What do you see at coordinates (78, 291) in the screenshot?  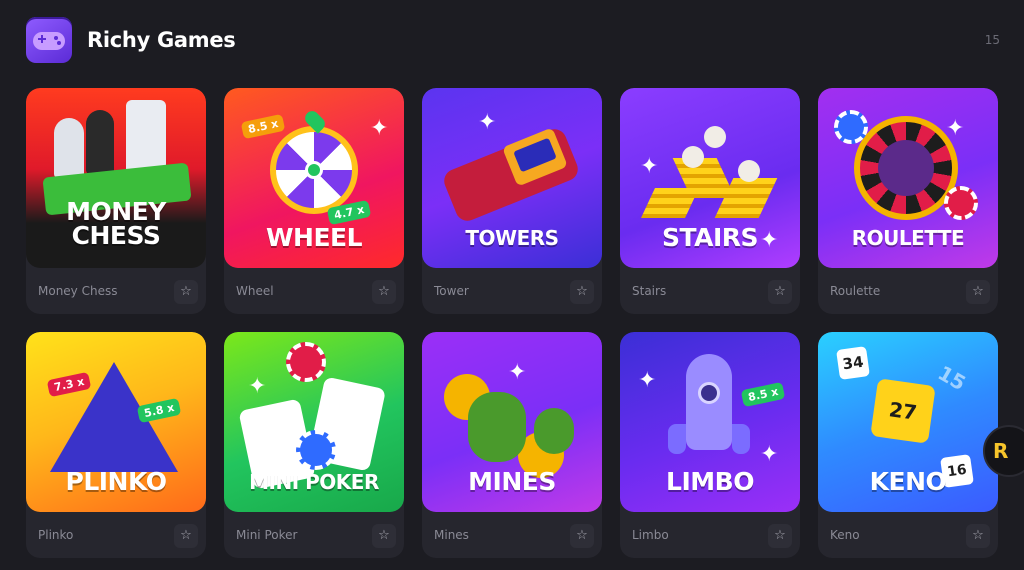 I see `game-name: Money Chess` at bounding box center [78, 291].